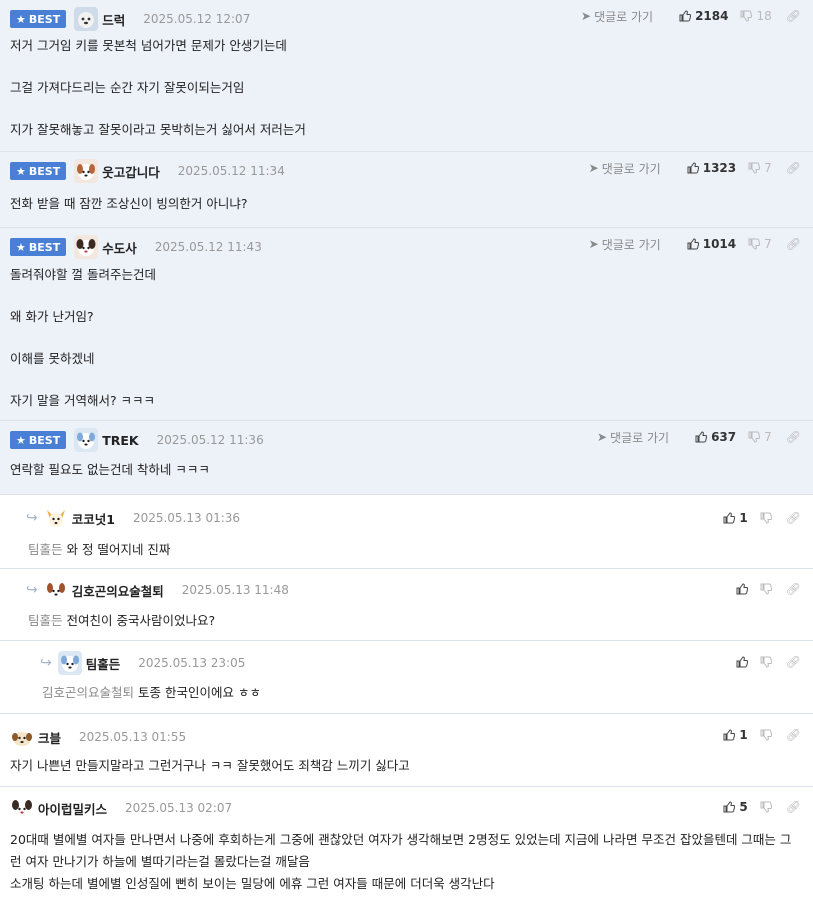  I want to click on comment-actions: 1 🔗︎, so click(756, 735).